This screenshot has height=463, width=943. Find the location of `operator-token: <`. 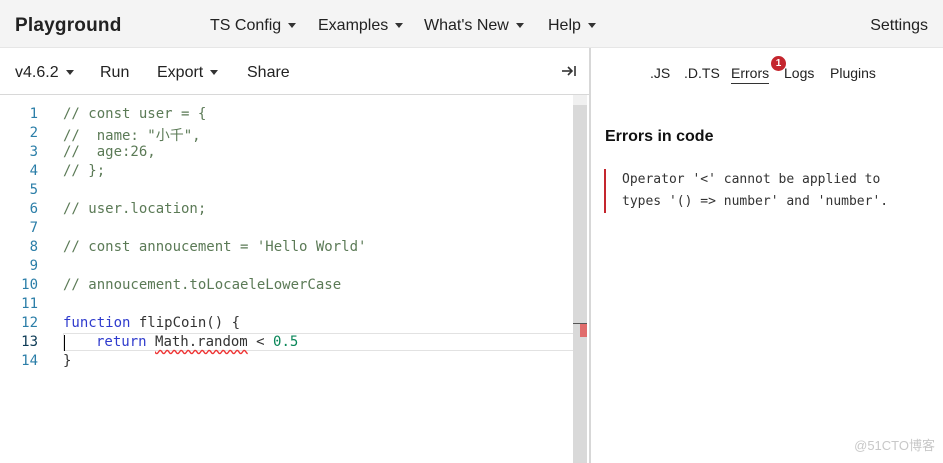

operator-token: < is located at coordinates (260, 342).